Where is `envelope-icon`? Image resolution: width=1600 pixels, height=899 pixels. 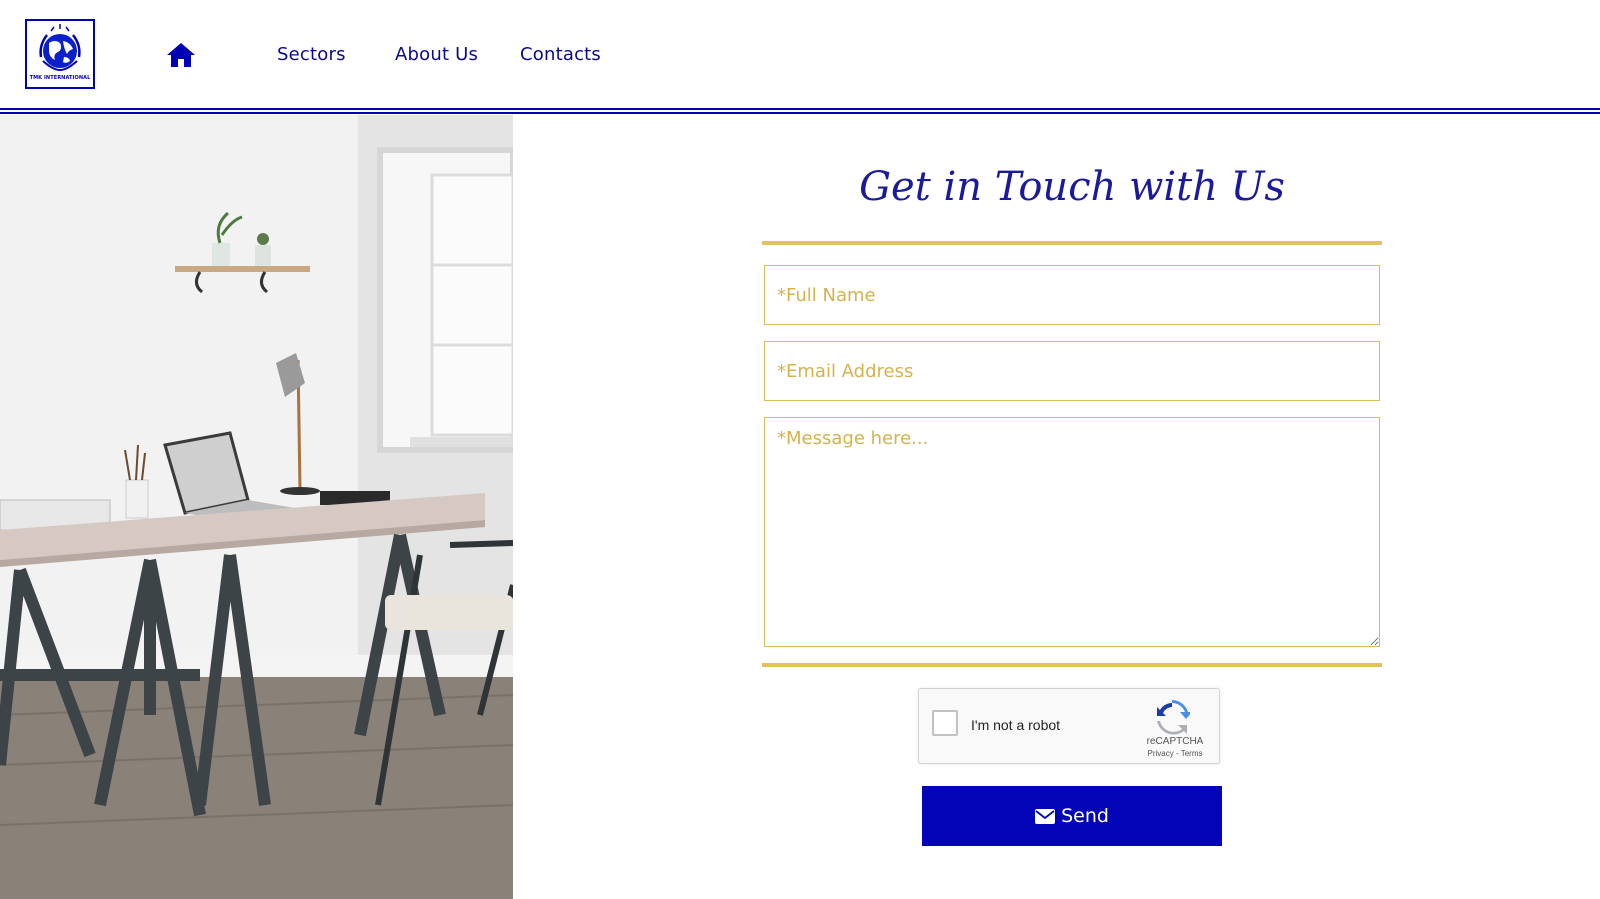
envelope-icon is located at coordinates (1045, 816).